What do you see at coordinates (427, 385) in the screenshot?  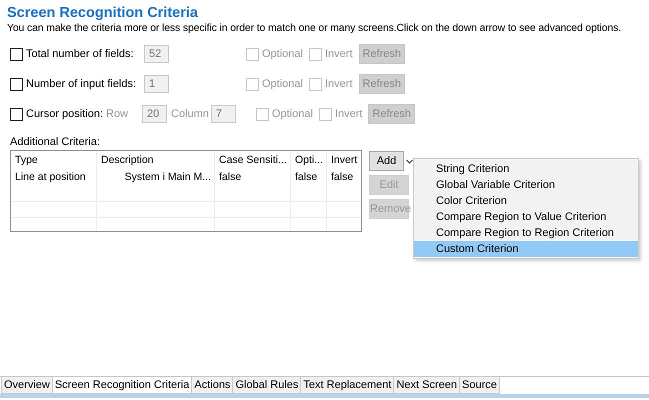 I see `tab: Next Screen` at bounding box center [427, 385].